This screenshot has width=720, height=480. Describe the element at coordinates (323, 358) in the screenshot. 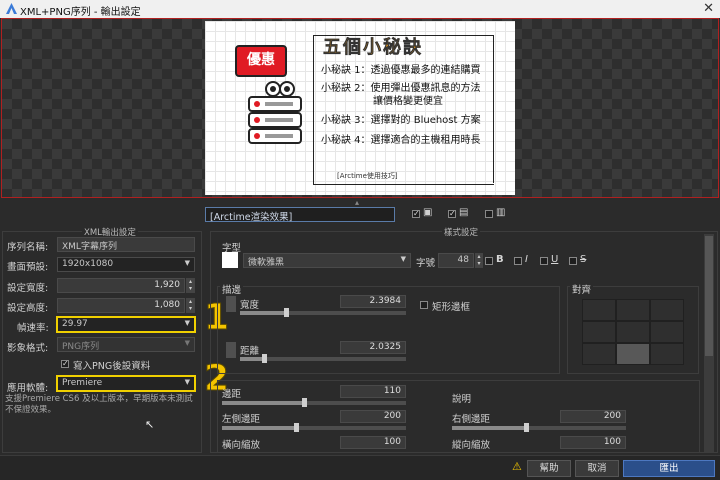

I see `shadow-distance-slider` at that location.